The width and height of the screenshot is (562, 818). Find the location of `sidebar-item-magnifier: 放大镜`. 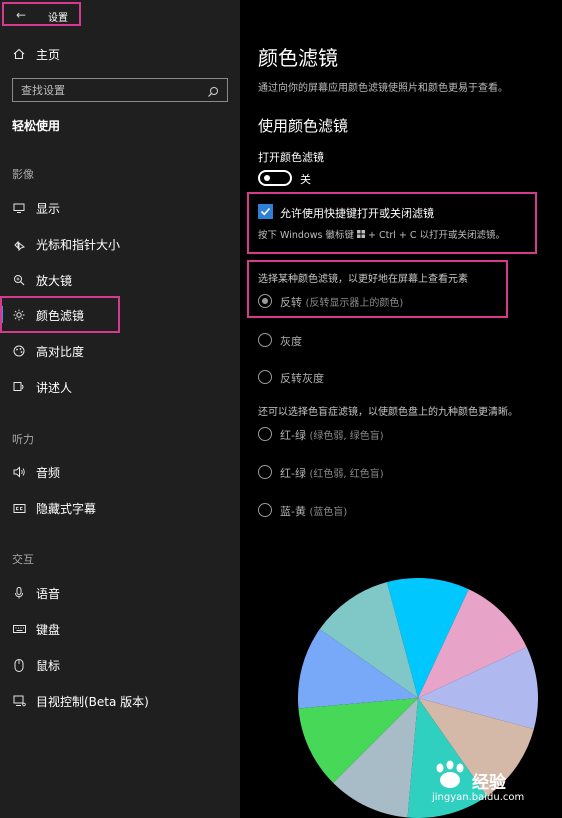

sidebar-item-magnifier: 放大镜 is located at coordinates (120, 280).